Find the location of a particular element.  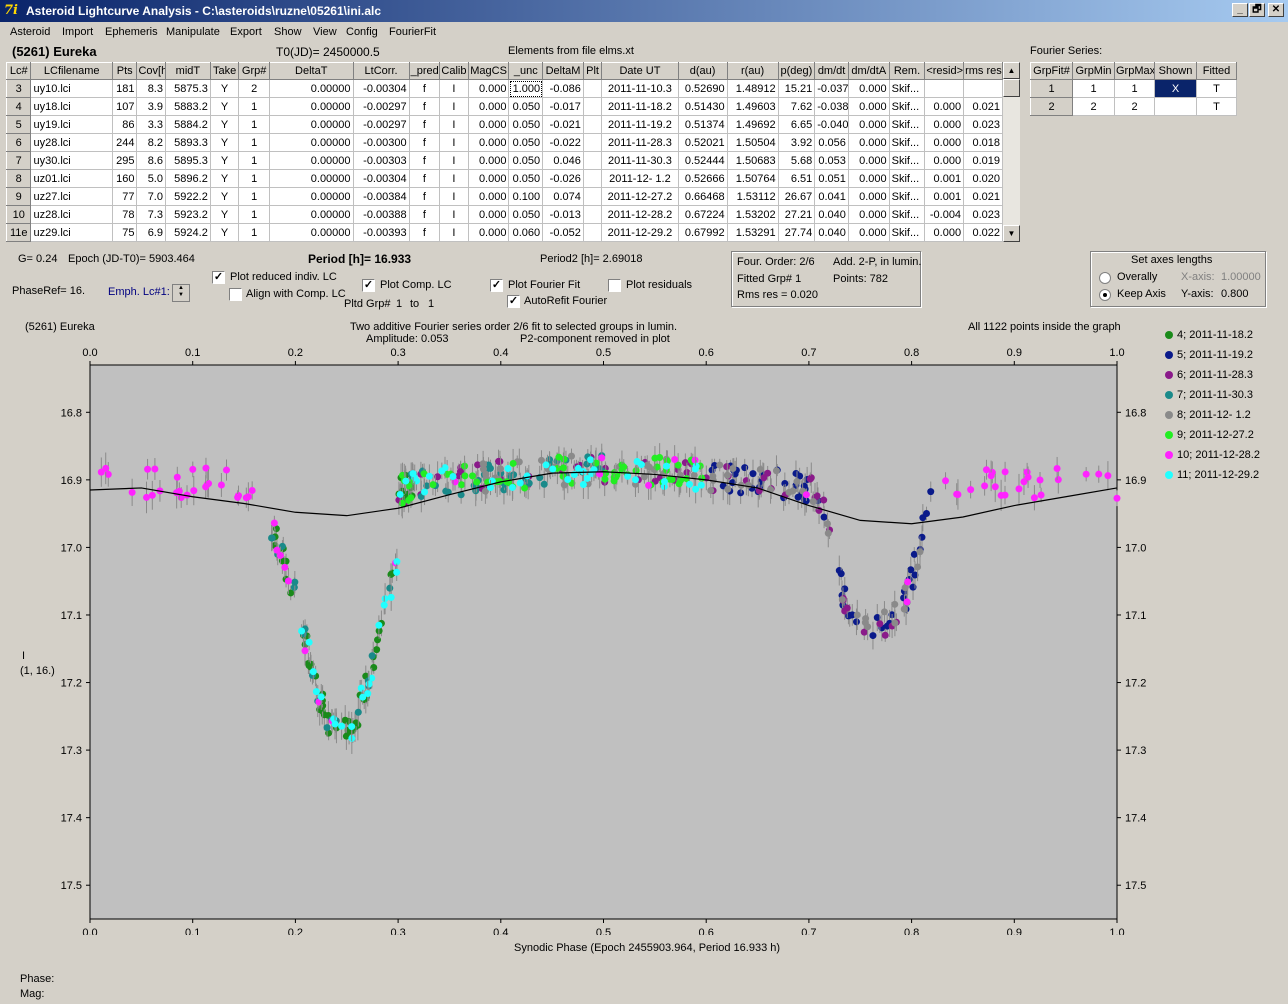

table-cell: uy18.lci is located at coordinates (71, 106).